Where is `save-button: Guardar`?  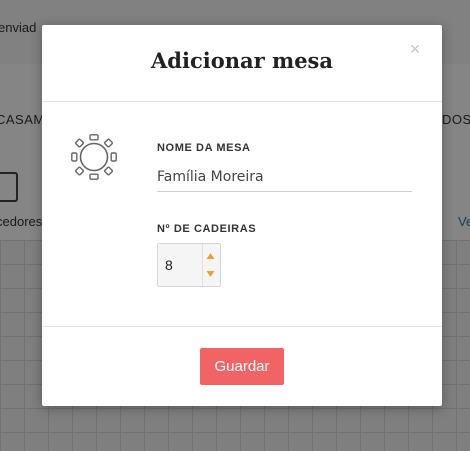 save-button: Guardar is located at coordinates (242, 366).